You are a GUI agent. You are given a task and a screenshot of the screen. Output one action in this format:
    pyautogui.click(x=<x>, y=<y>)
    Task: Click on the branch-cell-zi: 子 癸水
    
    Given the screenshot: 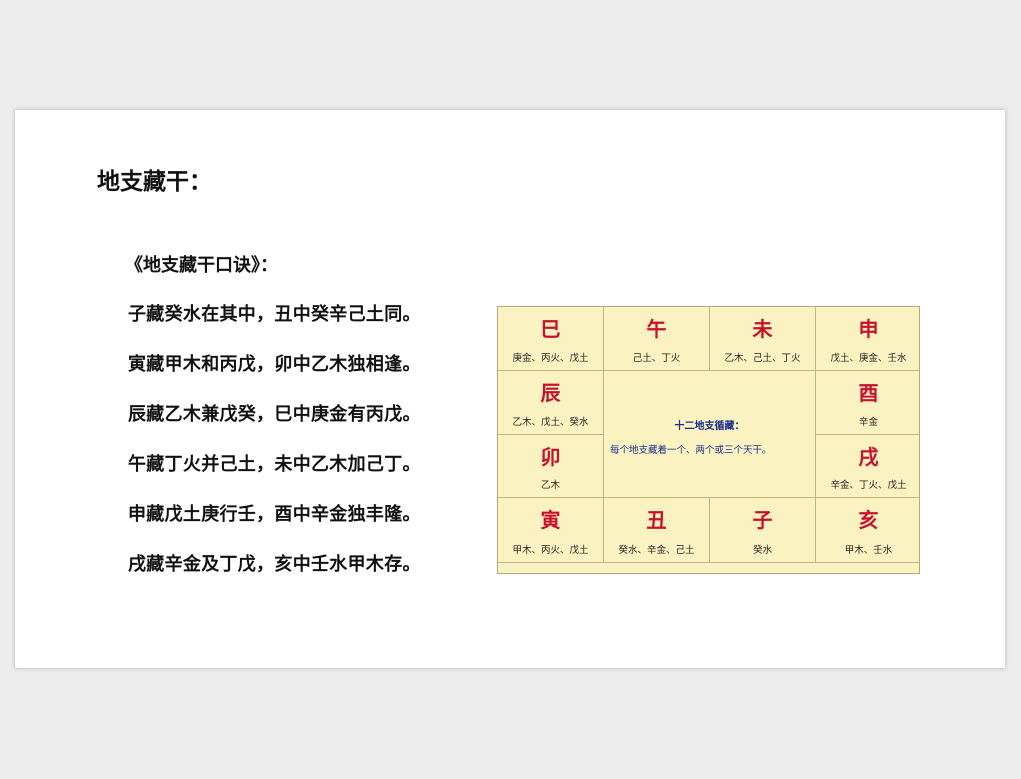 What is the action you would take?
    pyautogui.click(x=763, y=530)
    